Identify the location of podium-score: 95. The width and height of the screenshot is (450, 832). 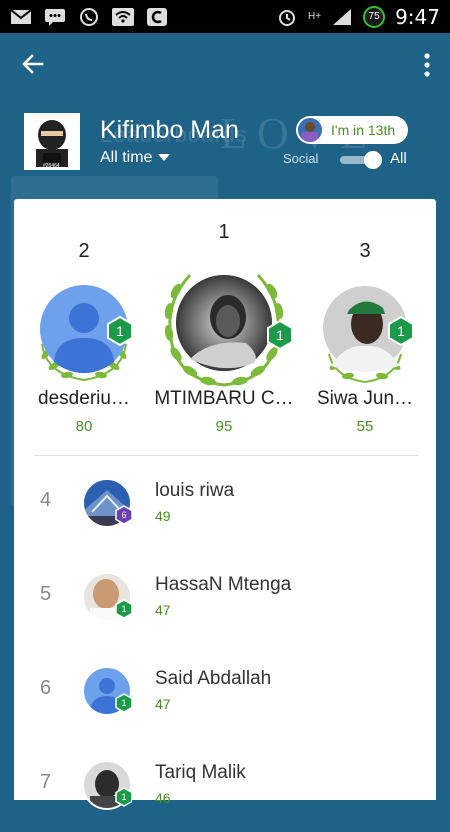
(224, 426).